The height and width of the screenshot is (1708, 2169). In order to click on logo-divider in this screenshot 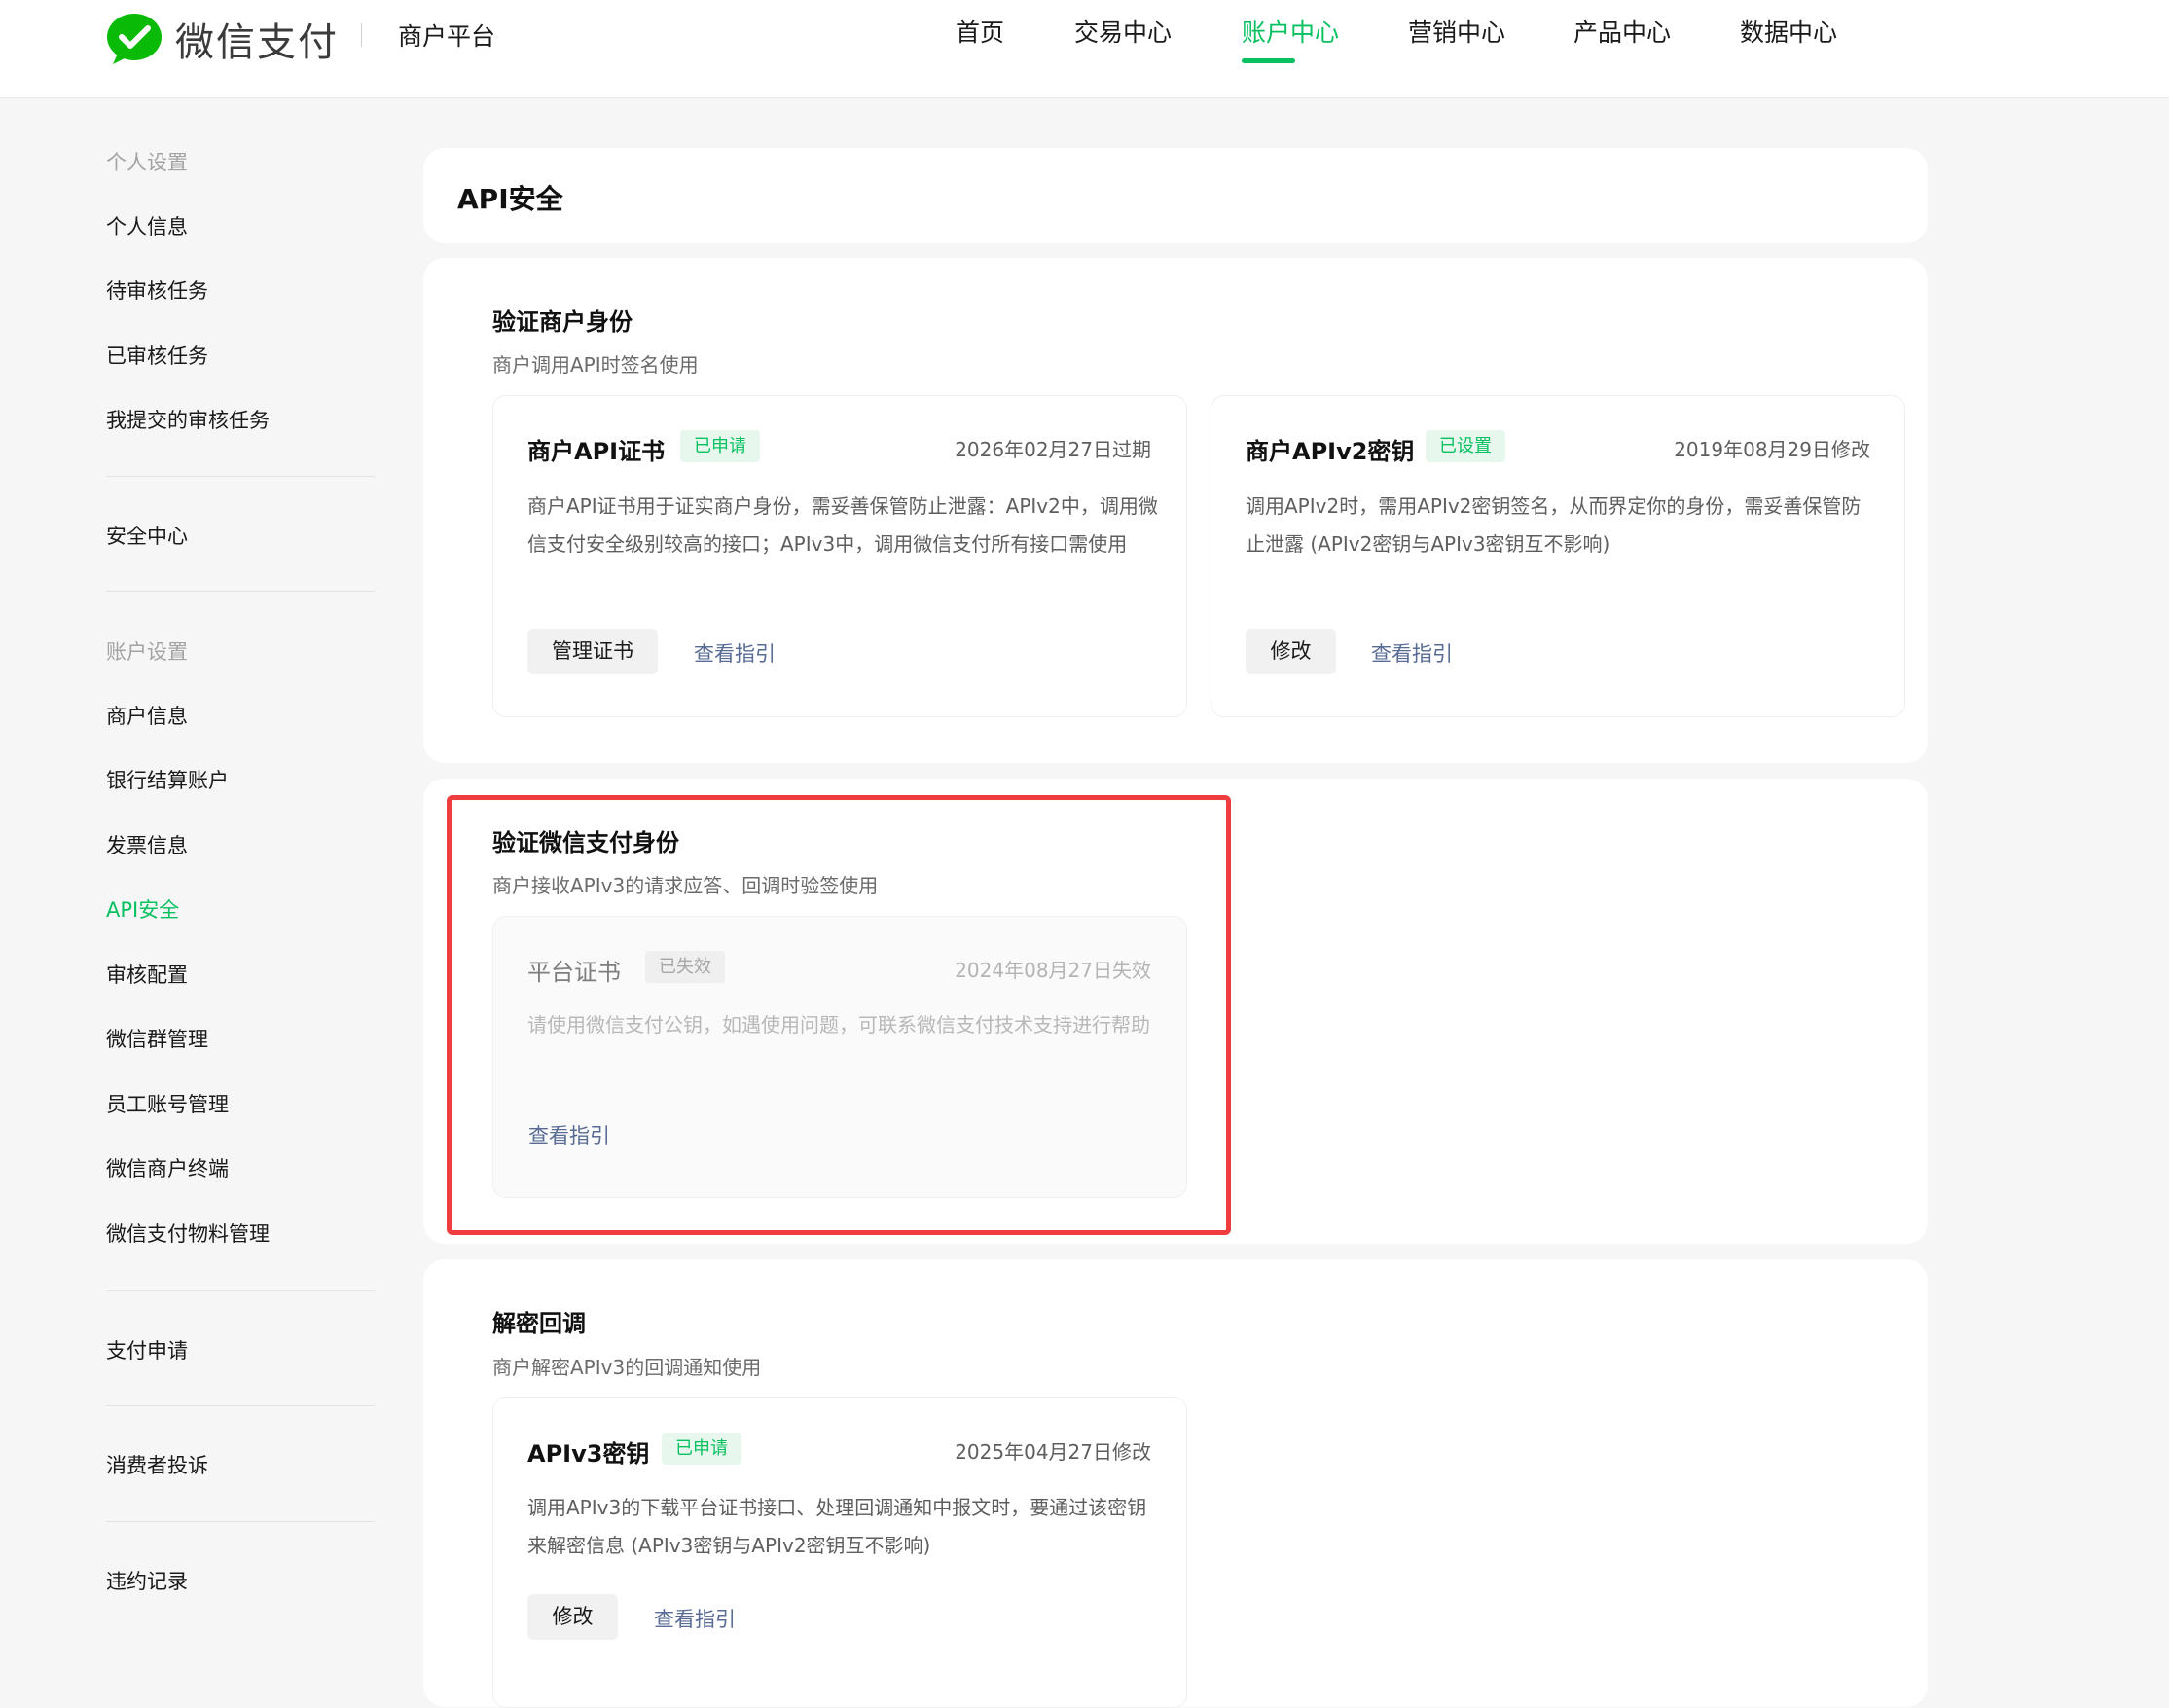, I will do `click(361, 35)`.